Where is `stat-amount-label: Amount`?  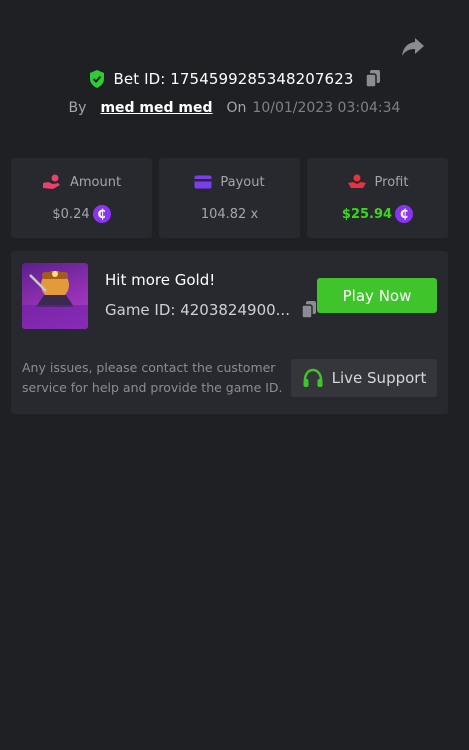 stat-amount-label: Amount is located at coordinates (95, 182).